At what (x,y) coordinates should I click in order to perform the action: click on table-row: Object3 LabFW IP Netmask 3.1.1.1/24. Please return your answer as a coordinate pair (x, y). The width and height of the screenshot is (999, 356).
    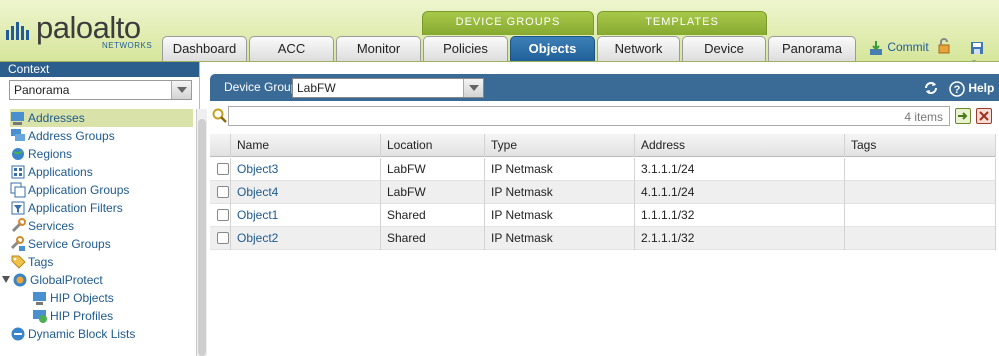
    Looking at the image, I should click on (603, 169).